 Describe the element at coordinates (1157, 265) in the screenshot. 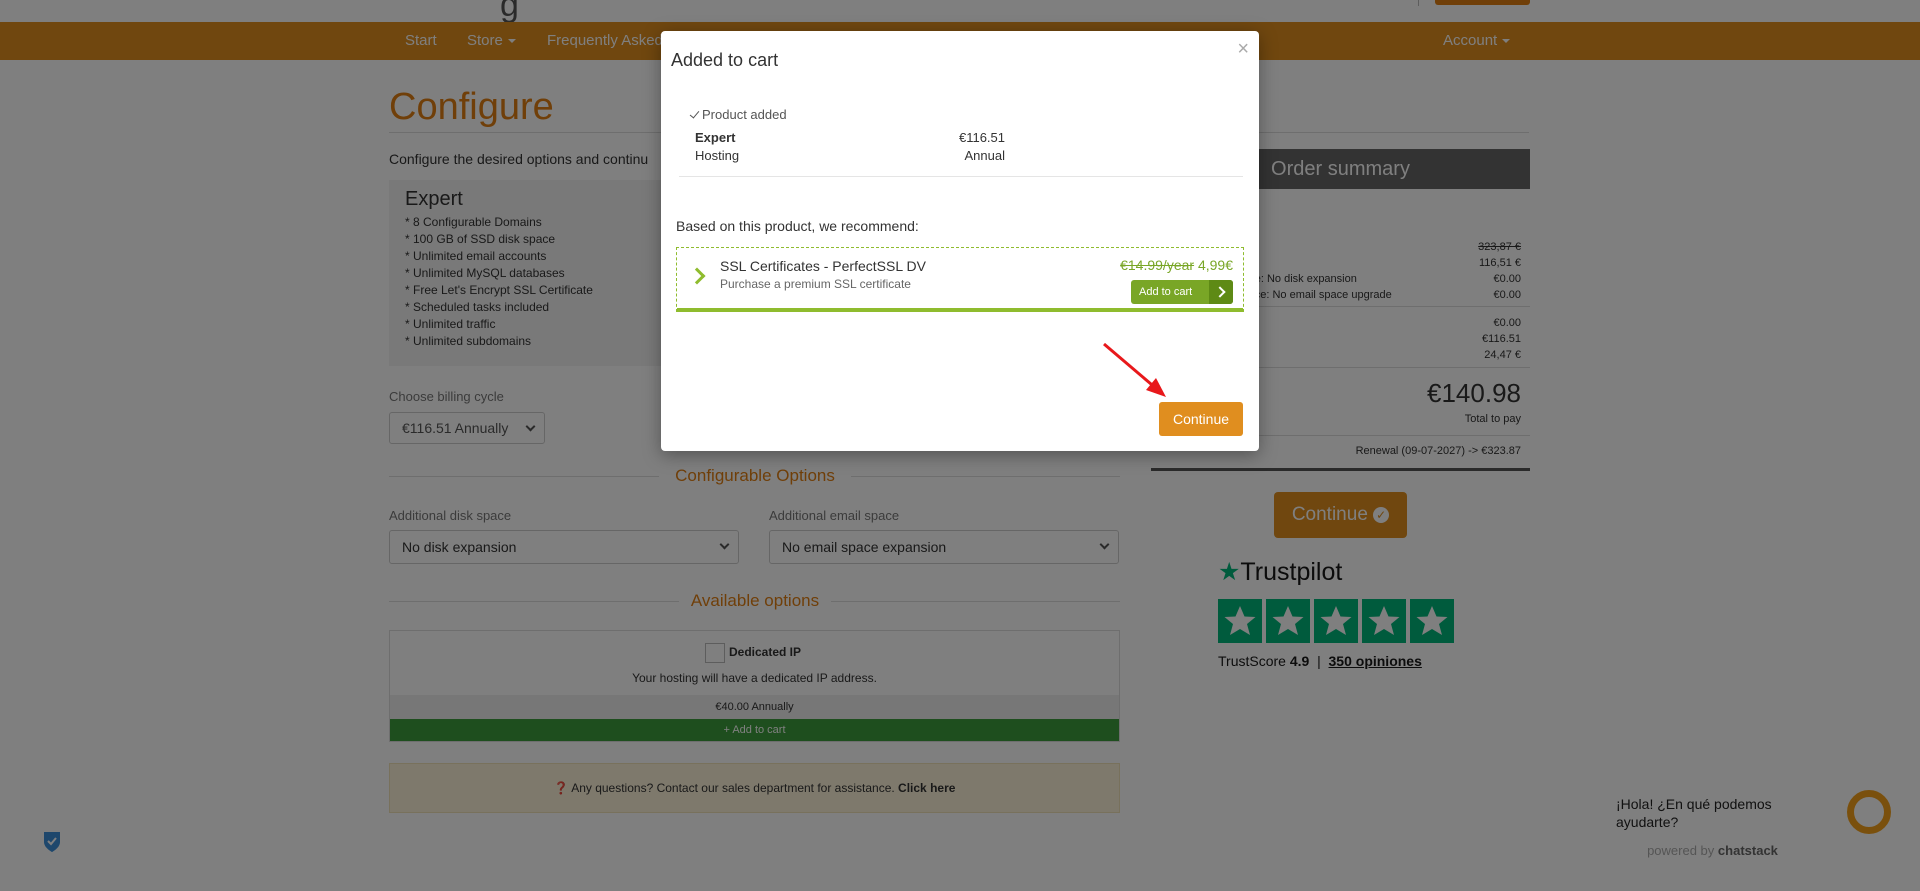

I see `old-price: €14.99/year` at that location.